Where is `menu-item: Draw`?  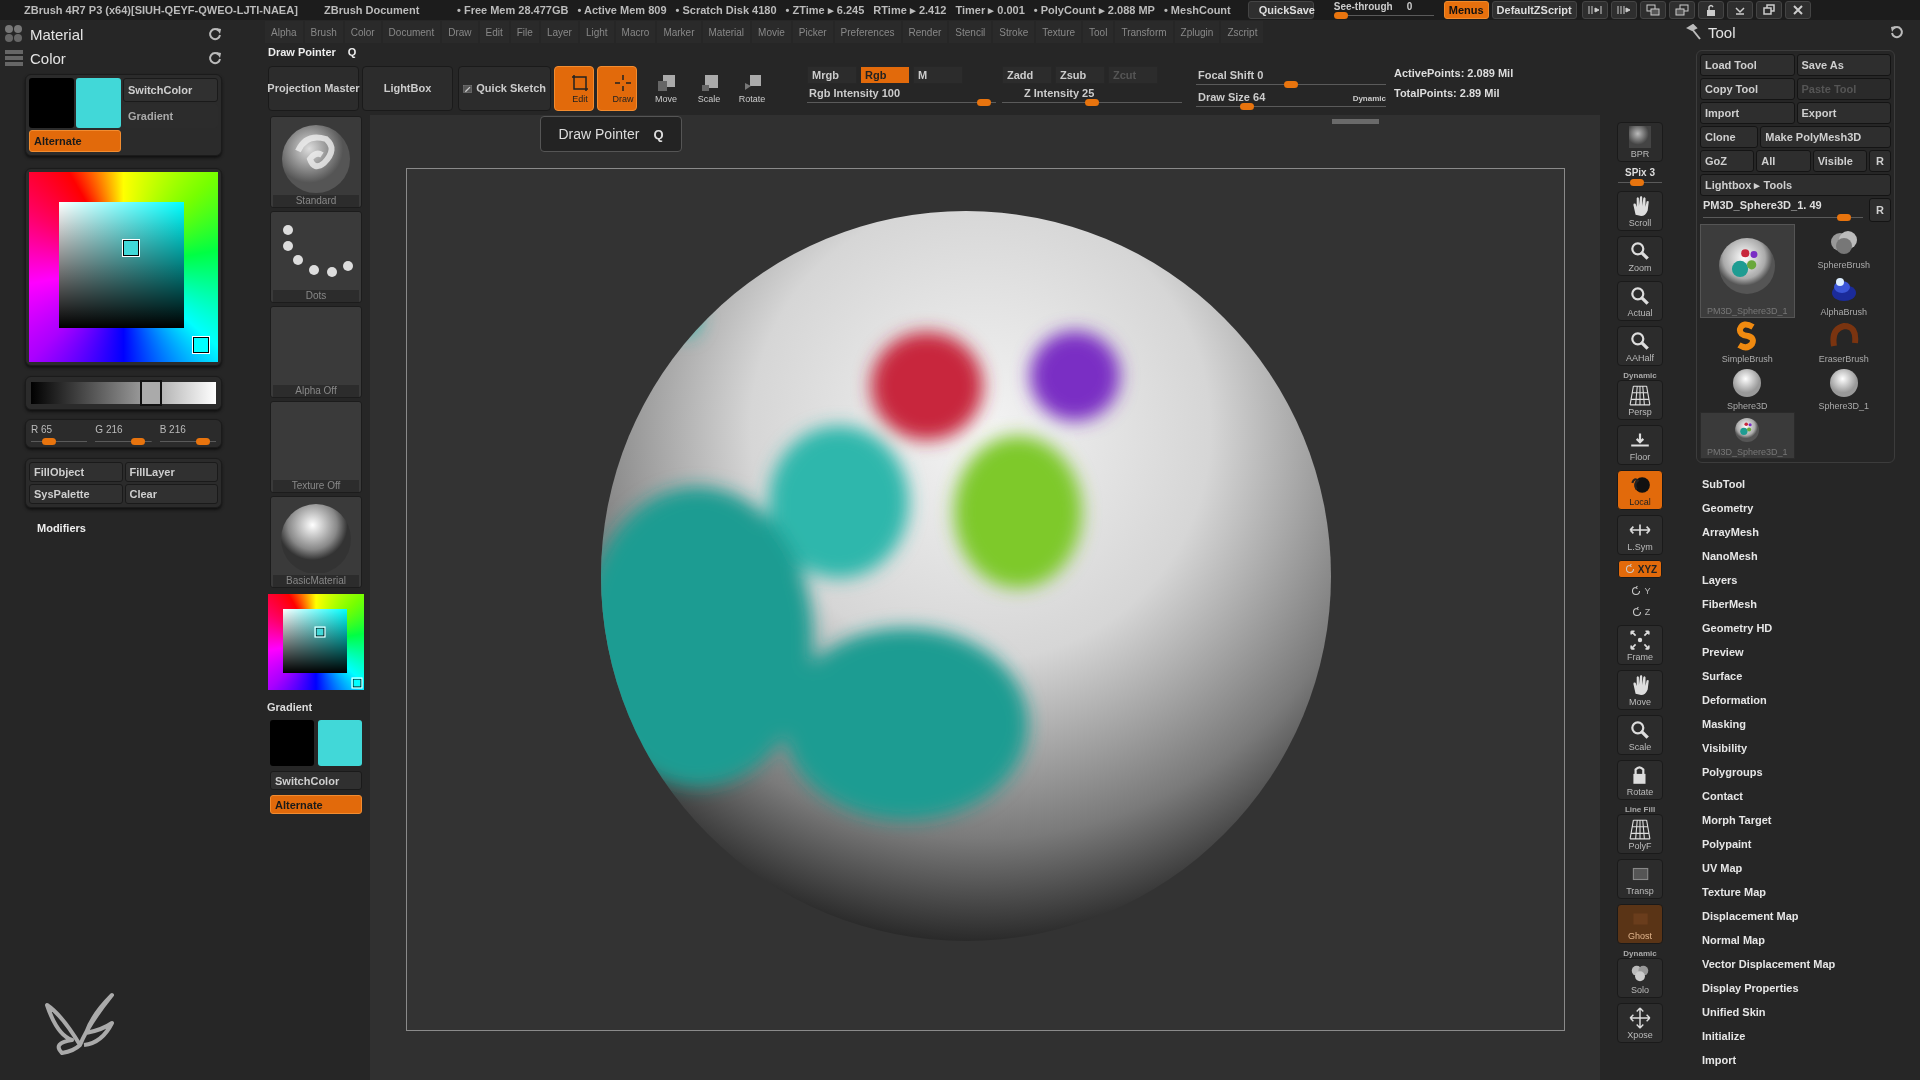 menu-item: Draw is located at coordinates (460, 32).